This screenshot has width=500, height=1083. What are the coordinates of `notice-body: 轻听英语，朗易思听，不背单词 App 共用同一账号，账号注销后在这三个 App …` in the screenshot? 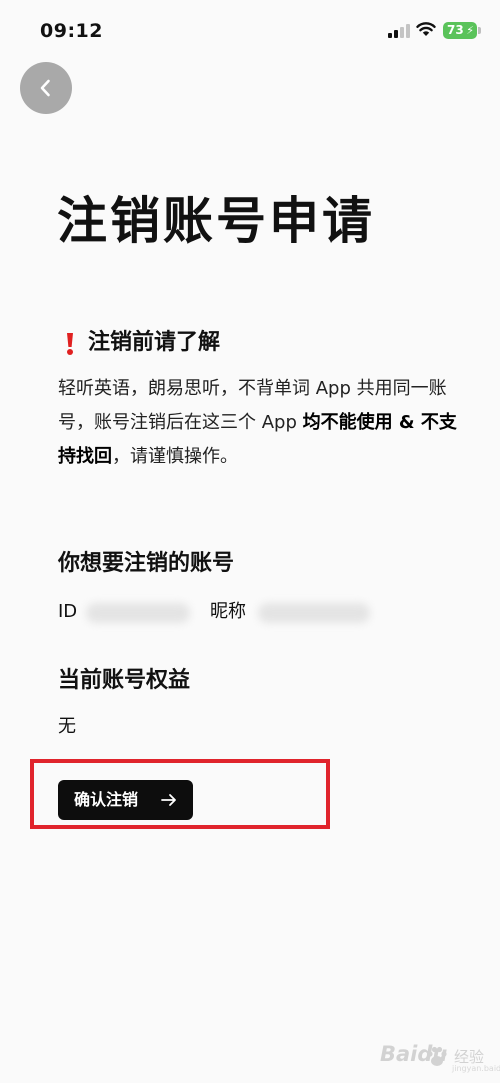 It's located at (258, 423).